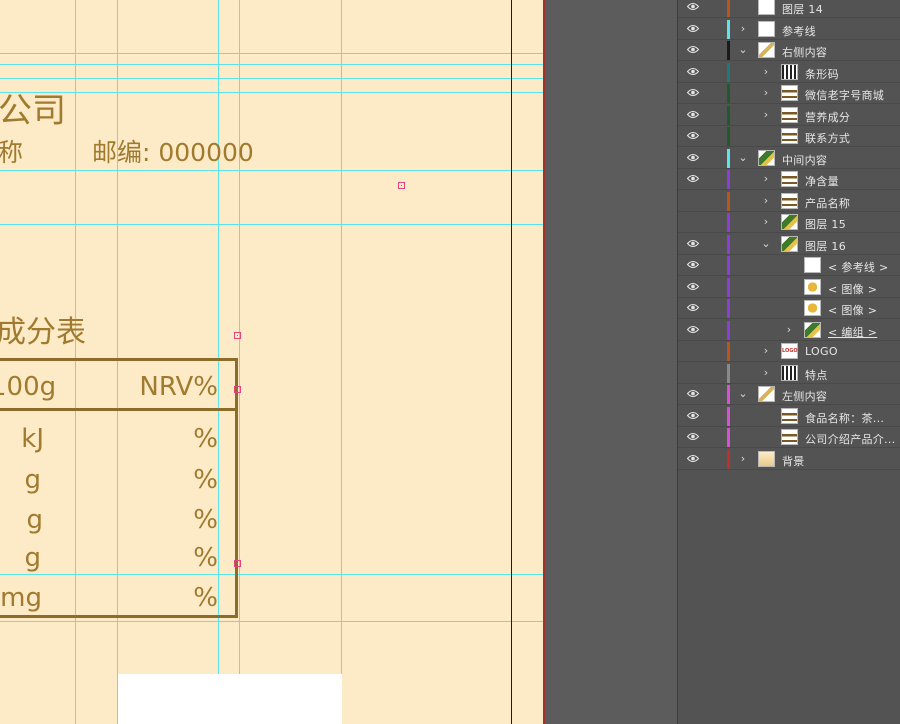 The height and width of the screenshot is (724, 900). What do you see at coordinates (789, 222) in the screenshot?
I see `layer-row: › 图层 15` at bounding box center [789, 222].